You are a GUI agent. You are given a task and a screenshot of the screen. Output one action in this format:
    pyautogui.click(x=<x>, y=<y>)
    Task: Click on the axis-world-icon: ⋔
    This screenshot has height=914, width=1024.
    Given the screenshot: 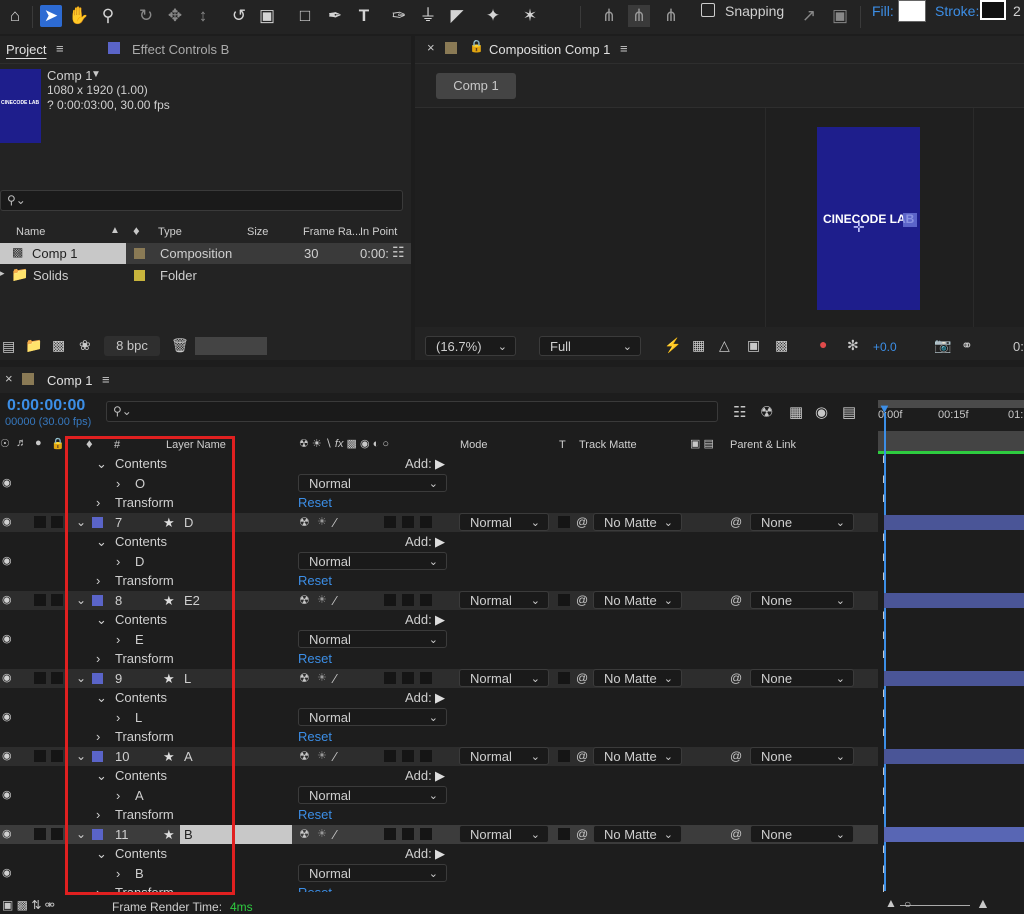 What is the action you would take?
    pyautogui.click(x=639, y=16)
    